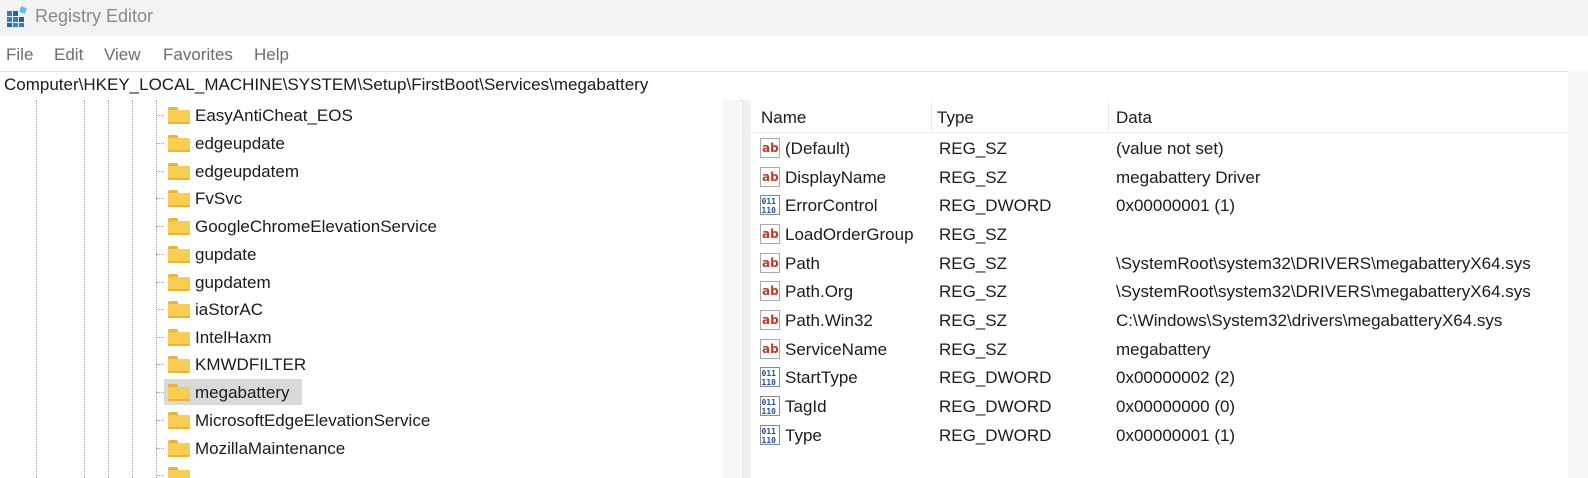 The height and width of the screenshot is (478, 1588). What do you see at coordinates (831, 206) in the screenshot?
I see `value-name: ErrorControl` at bounding box center [831, 206].